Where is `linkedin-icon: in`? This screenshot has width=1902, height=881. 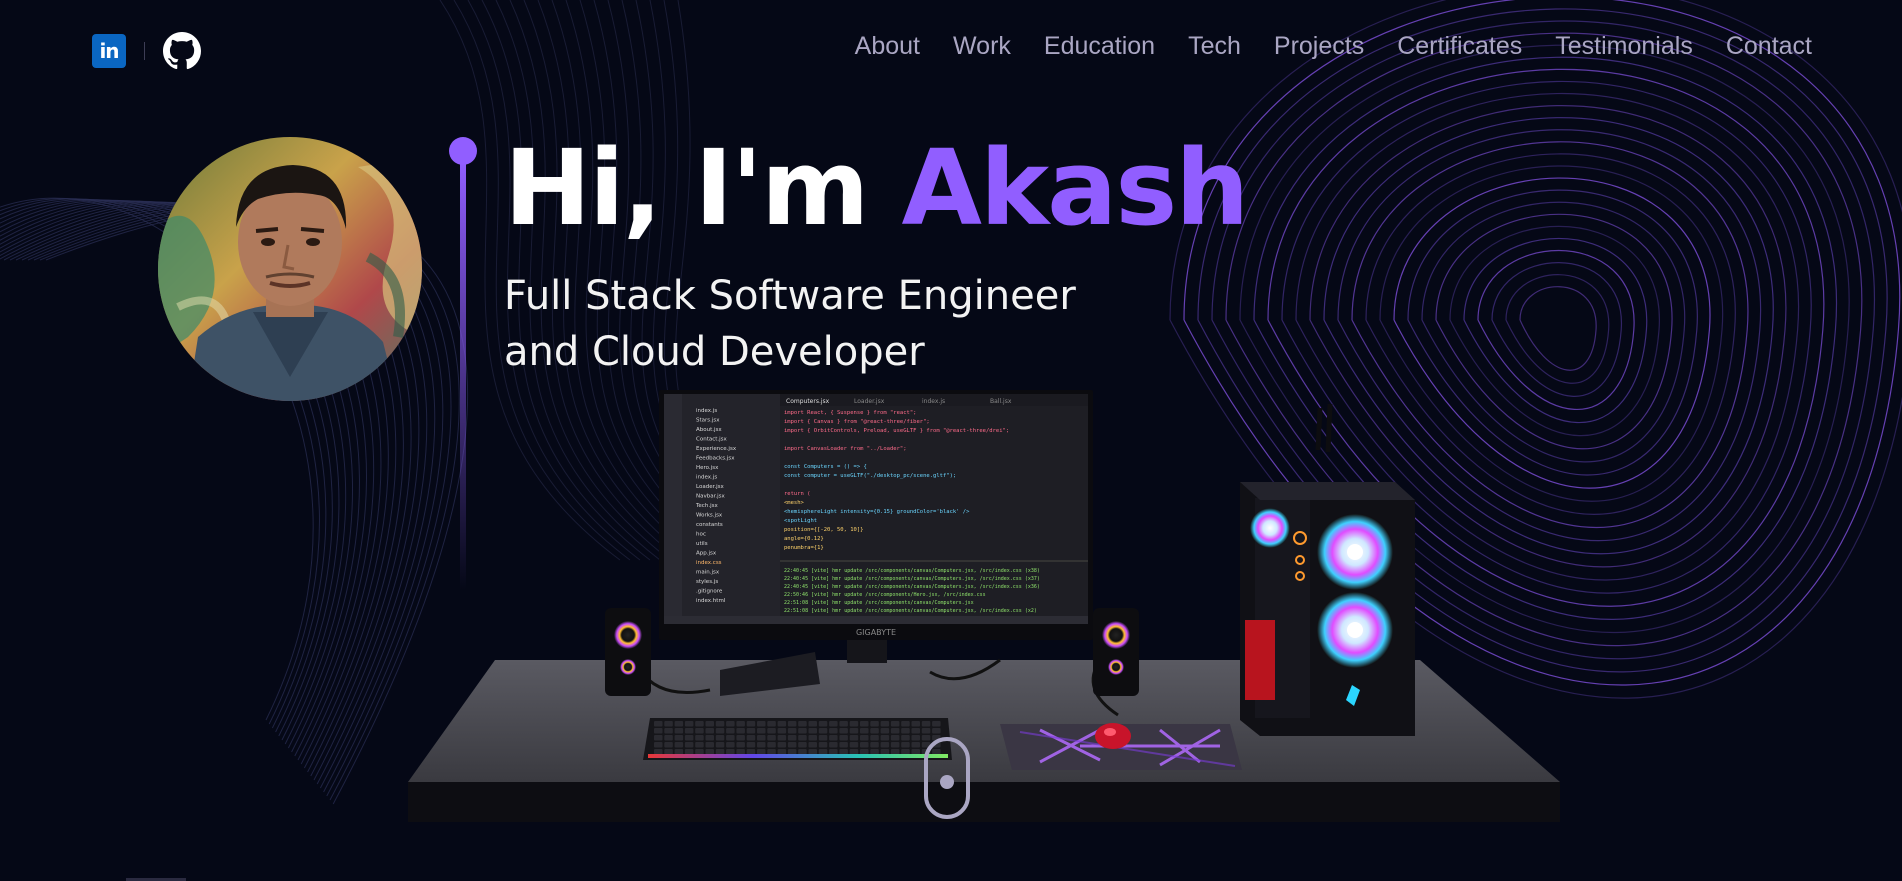 linkedin-icon: in is located at coordinates (109, 51).